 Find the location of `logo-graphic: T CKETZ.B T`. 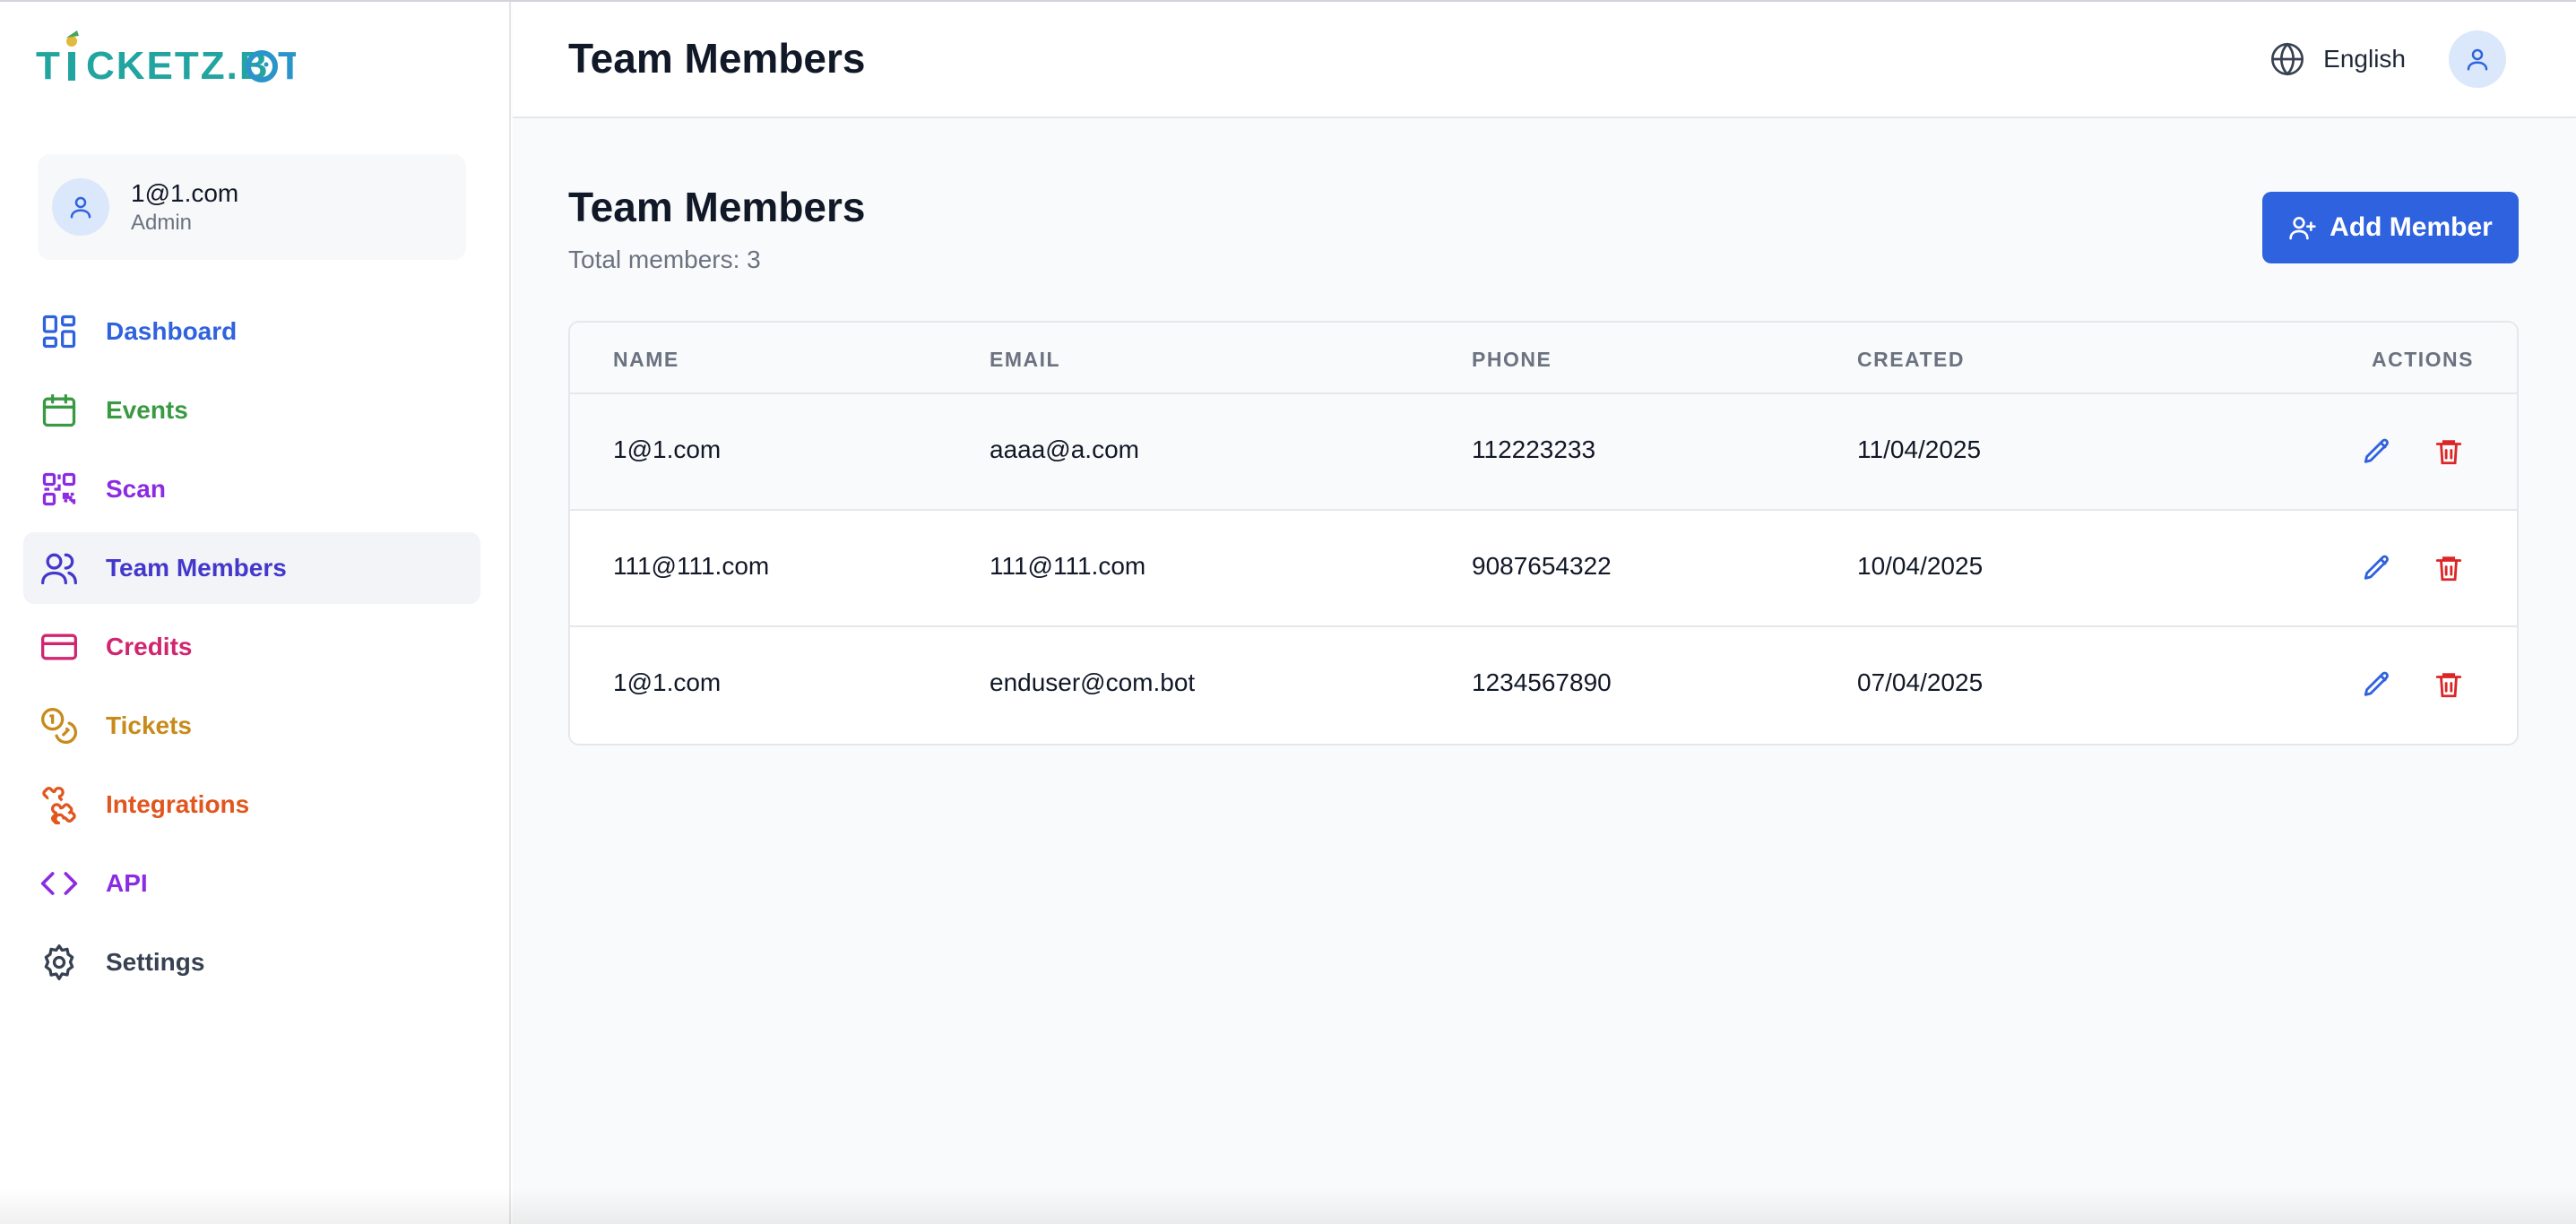

logo-graphic: T CKETZ.B T is located at coordinates (166, 59).